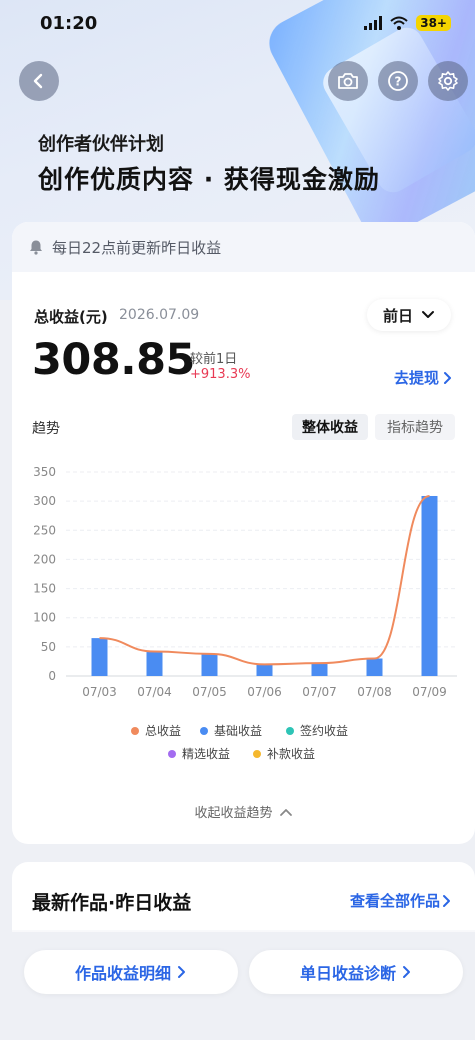 The width and height of the screenshot is (475, 1040). Describe the element at coordinates (159, 315) in the screenshot. I see `earnings-date: 2026.07.09` at that location.